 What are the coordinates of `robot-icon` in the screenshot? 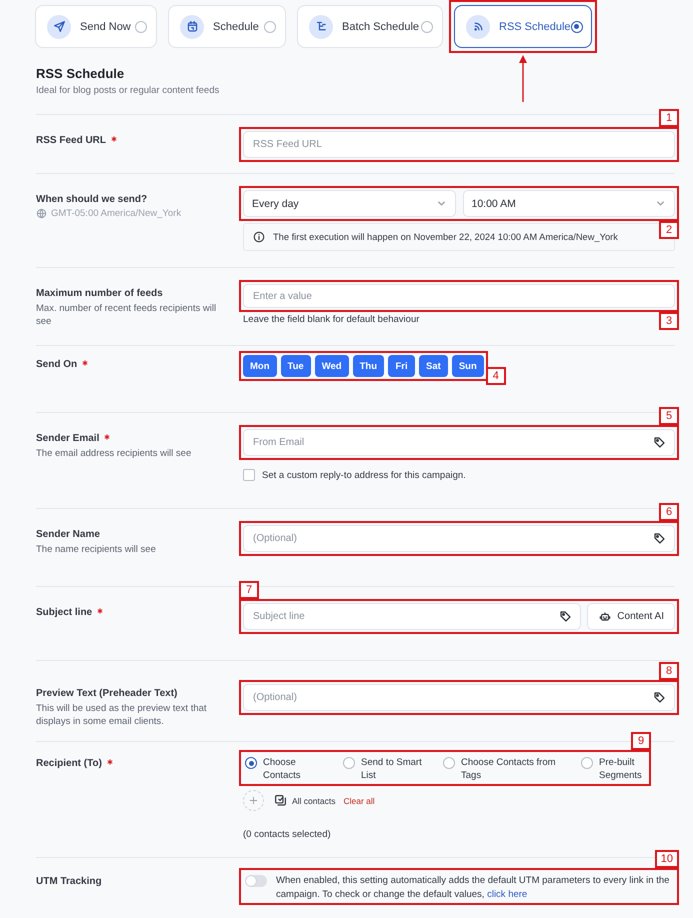 It's located at (605, 616).